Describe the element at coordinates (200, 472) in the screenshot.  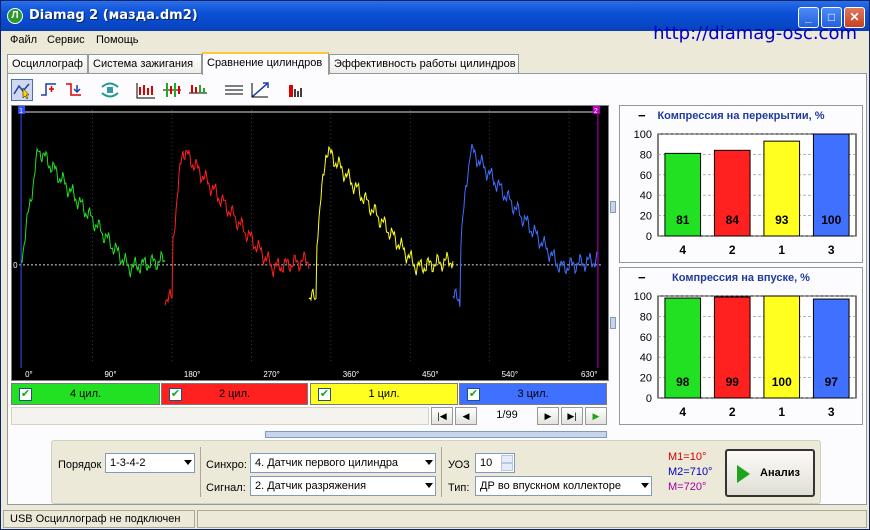
I see `divider` at that location.